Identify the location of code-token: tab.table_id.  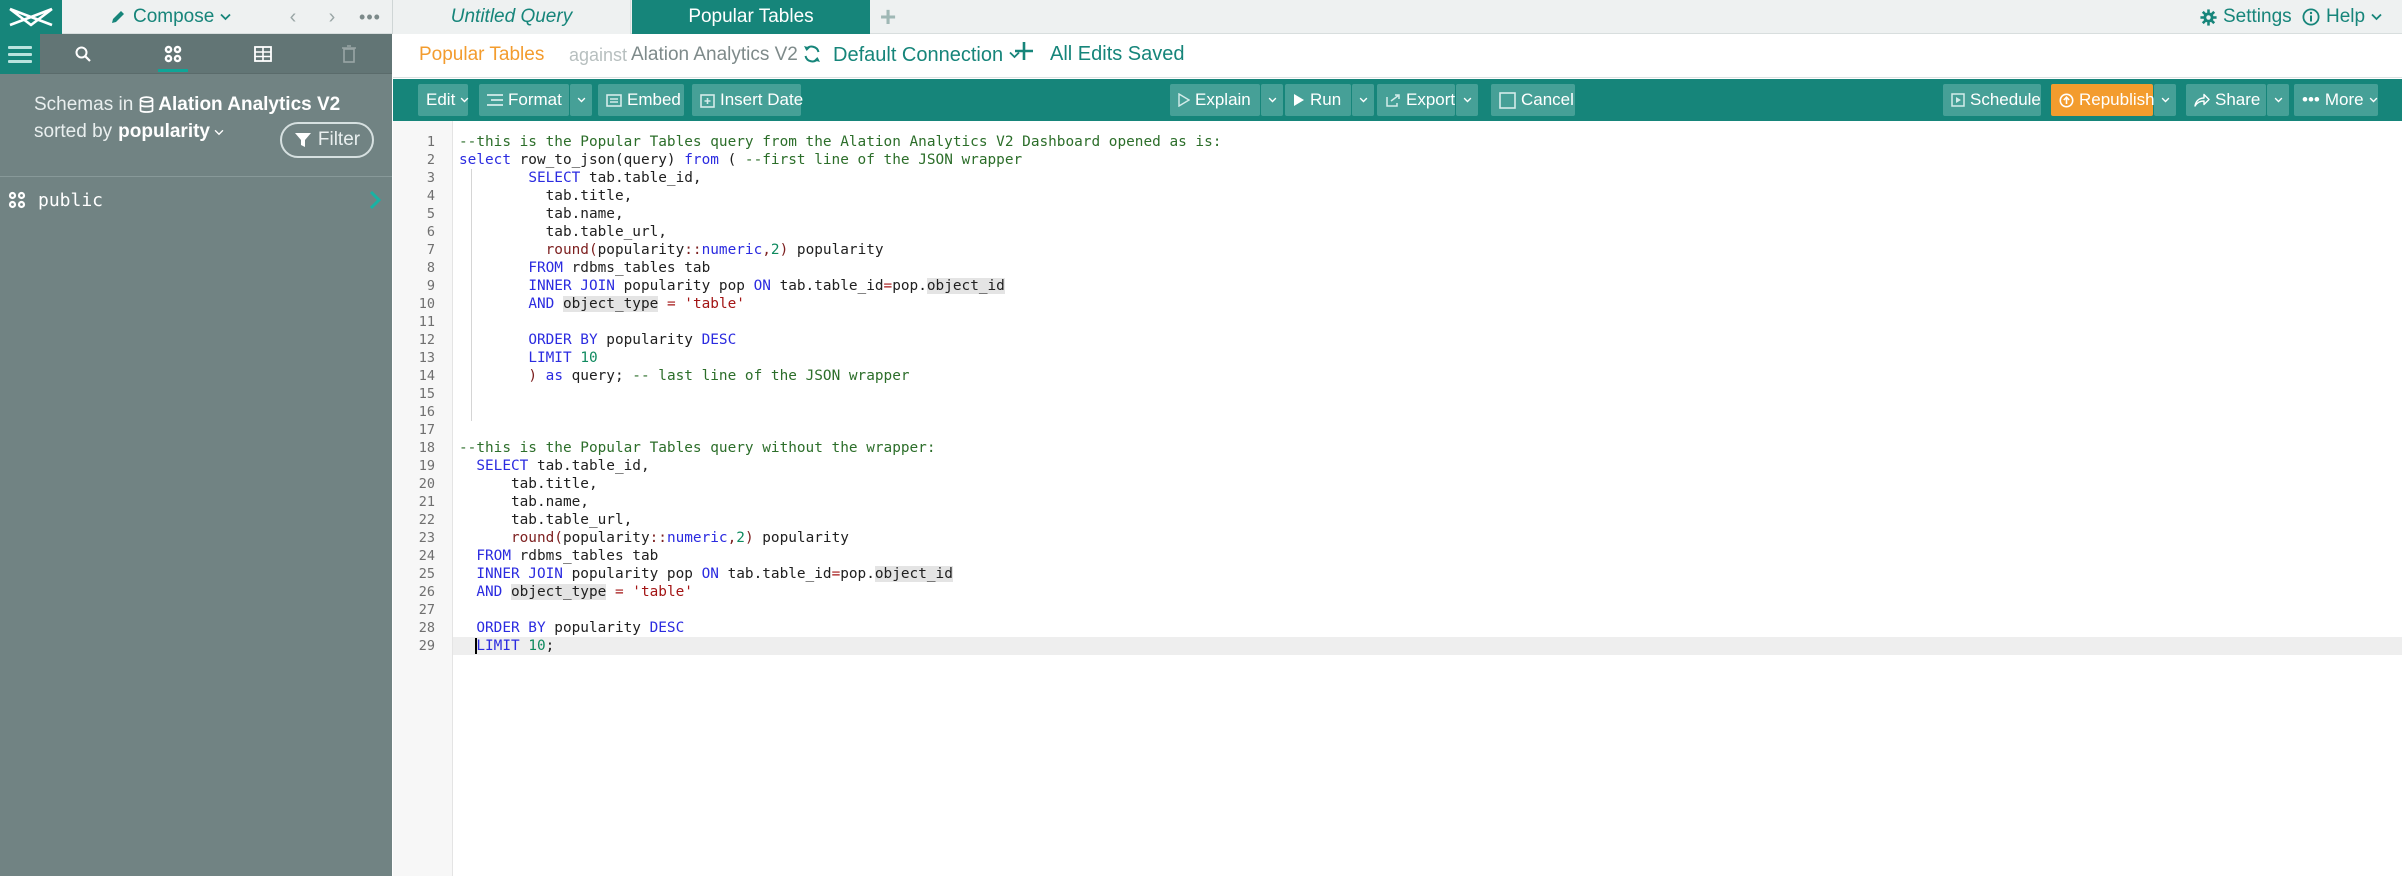
(827, 286).